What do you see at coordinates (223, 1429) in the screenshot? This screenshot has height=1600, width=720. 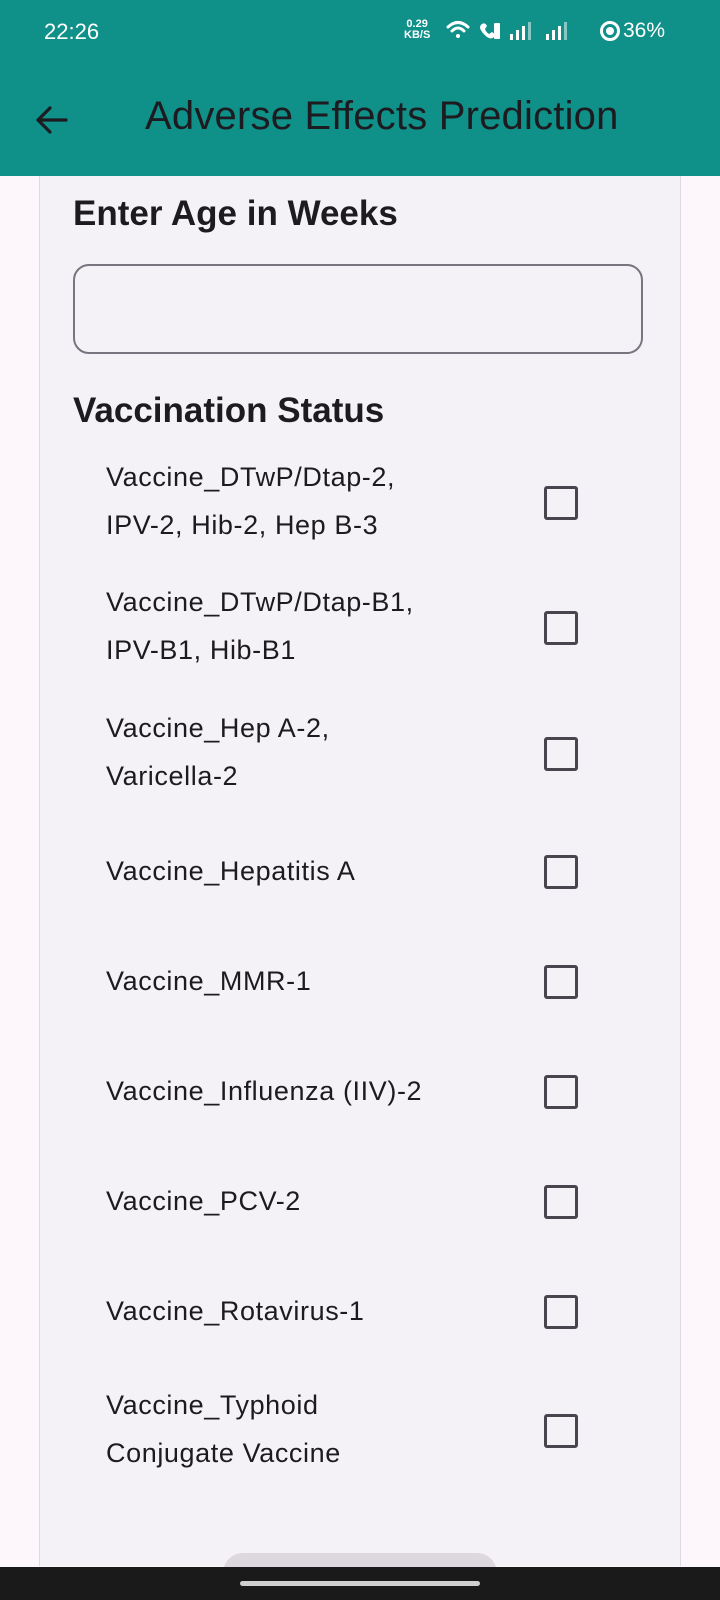 I see `vaccine-label: Vaccine_Typhoid Conjugate Vaccine` at bounding box center [223, 1429].